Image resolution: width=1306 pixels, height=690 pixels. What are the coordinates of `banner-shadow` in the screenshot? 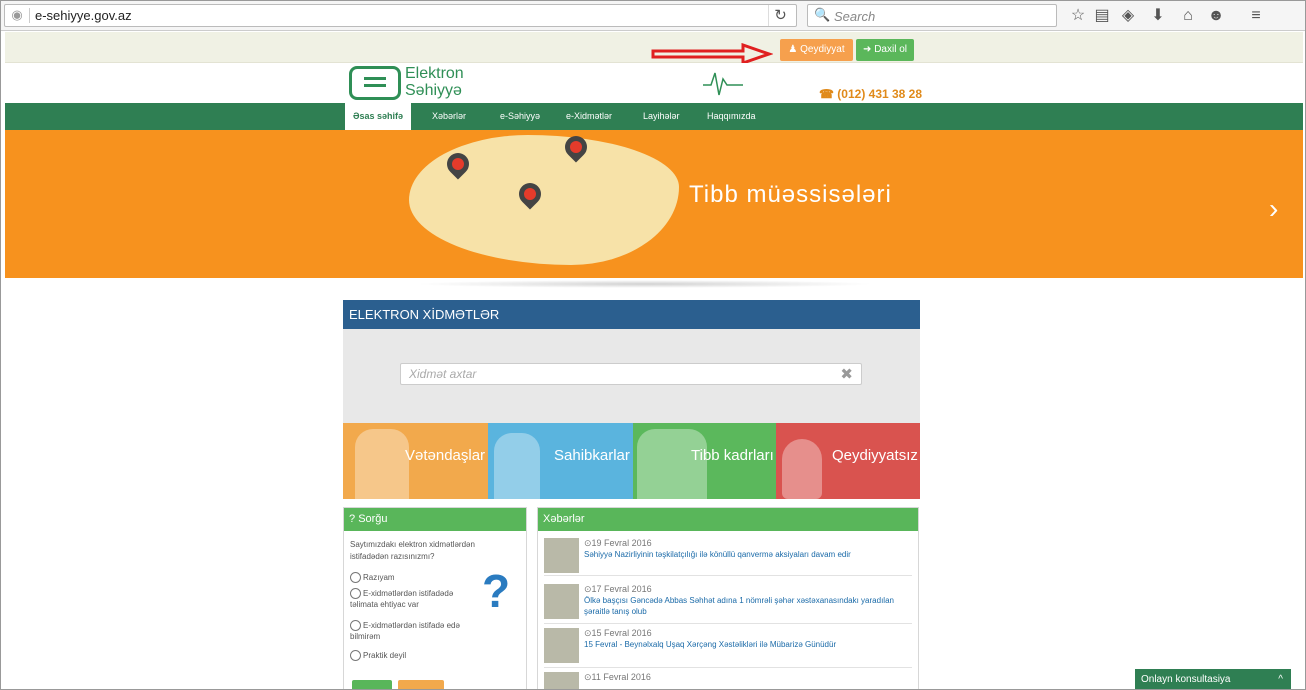 It's located at (645, 284).